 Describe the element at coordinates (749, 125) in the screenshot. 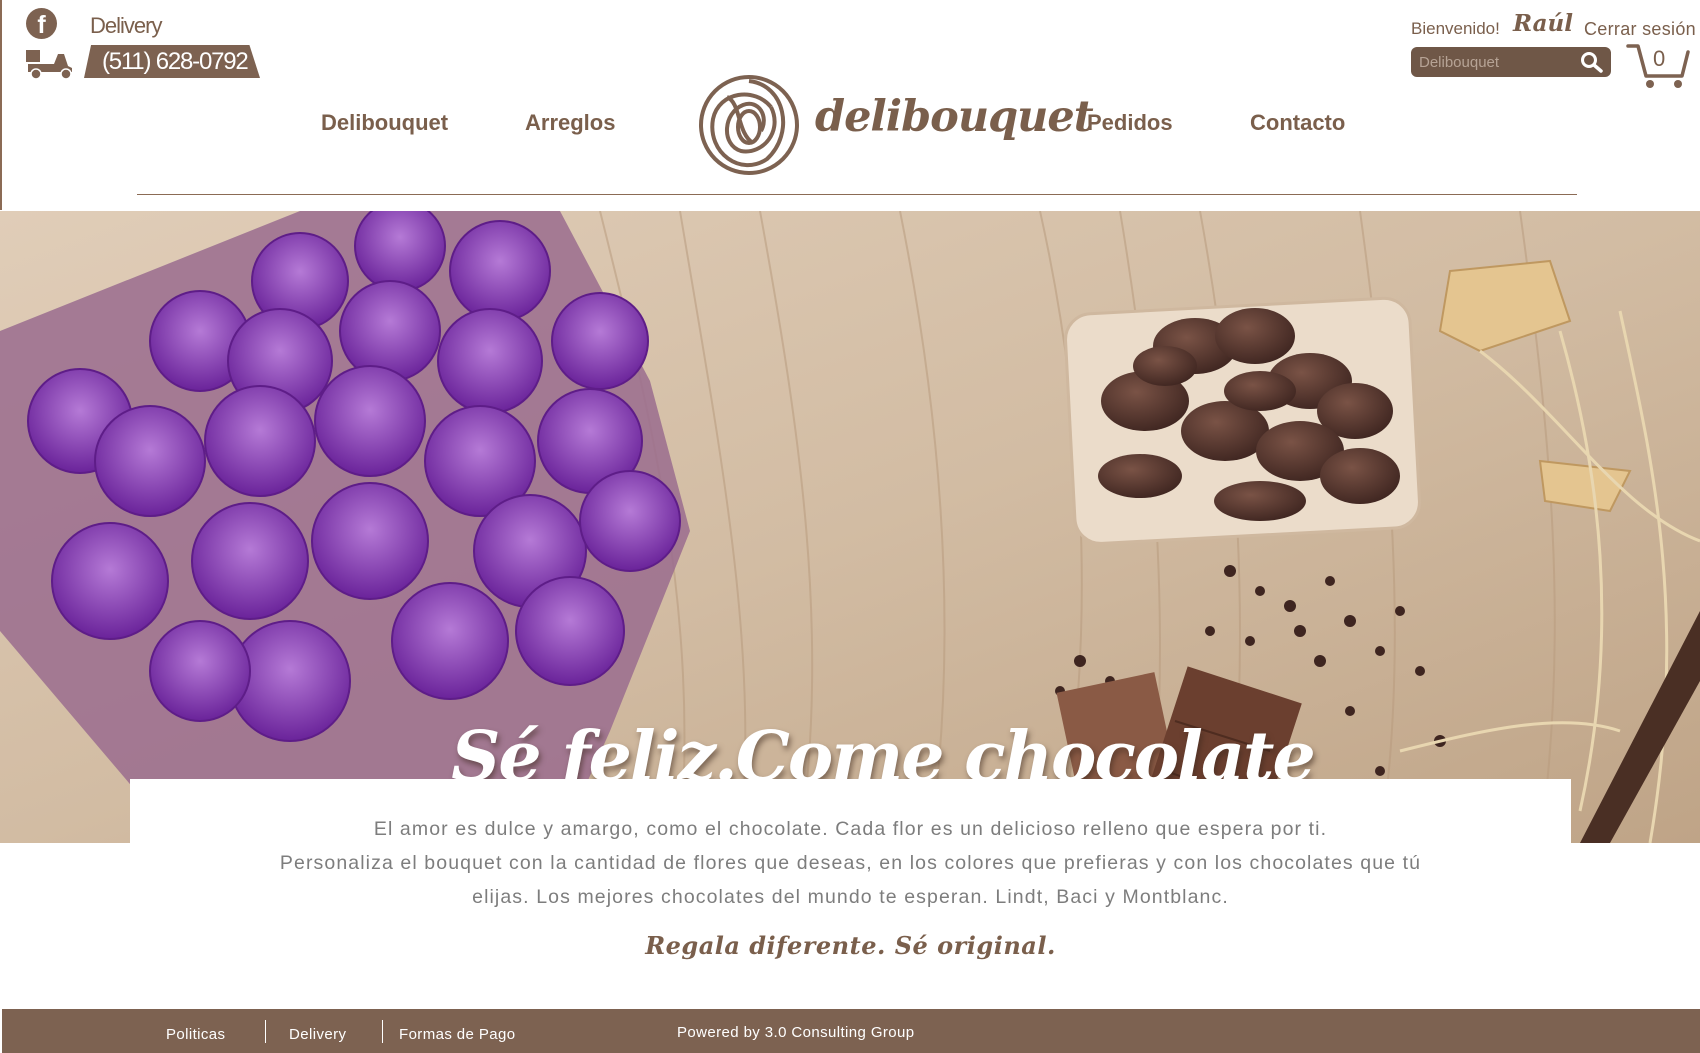

I see `rose-logo-icon` at that location.